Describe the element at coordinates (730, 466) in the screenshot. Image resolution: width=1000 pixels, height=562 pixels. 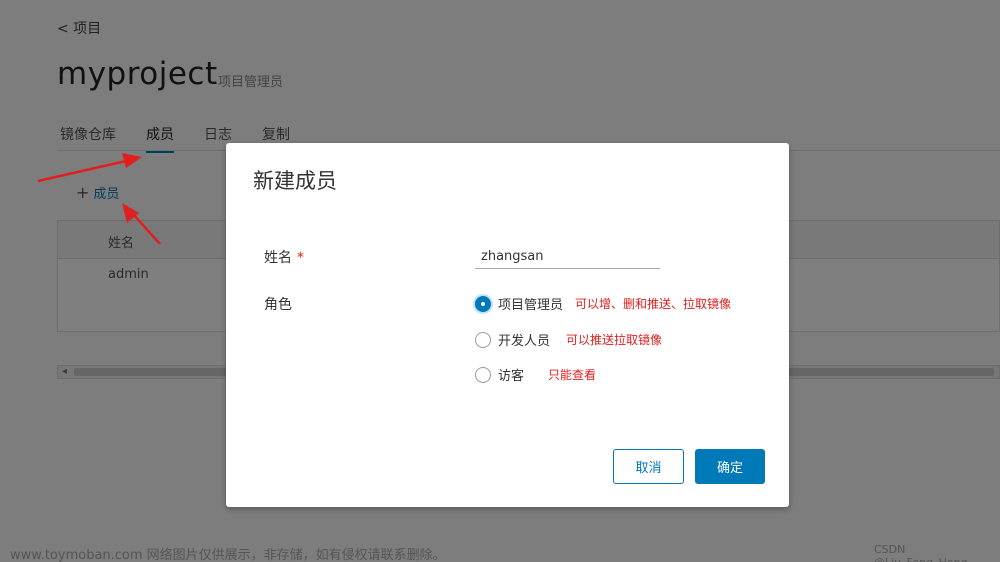
I see `confirm-button: 确定` at that location.